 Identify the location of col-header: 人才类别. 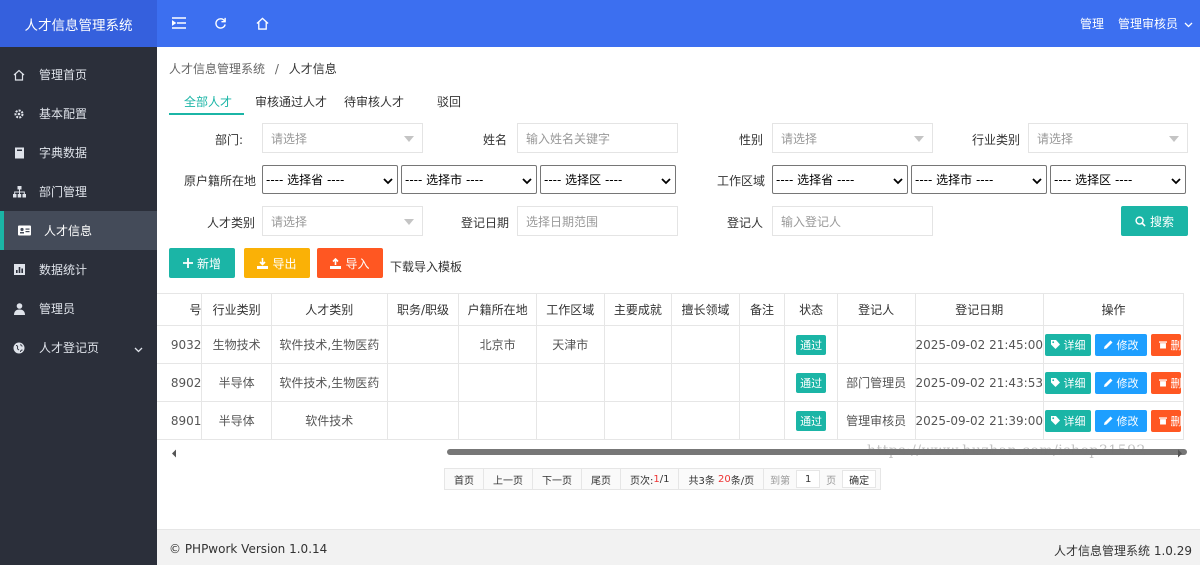
(329, 309).